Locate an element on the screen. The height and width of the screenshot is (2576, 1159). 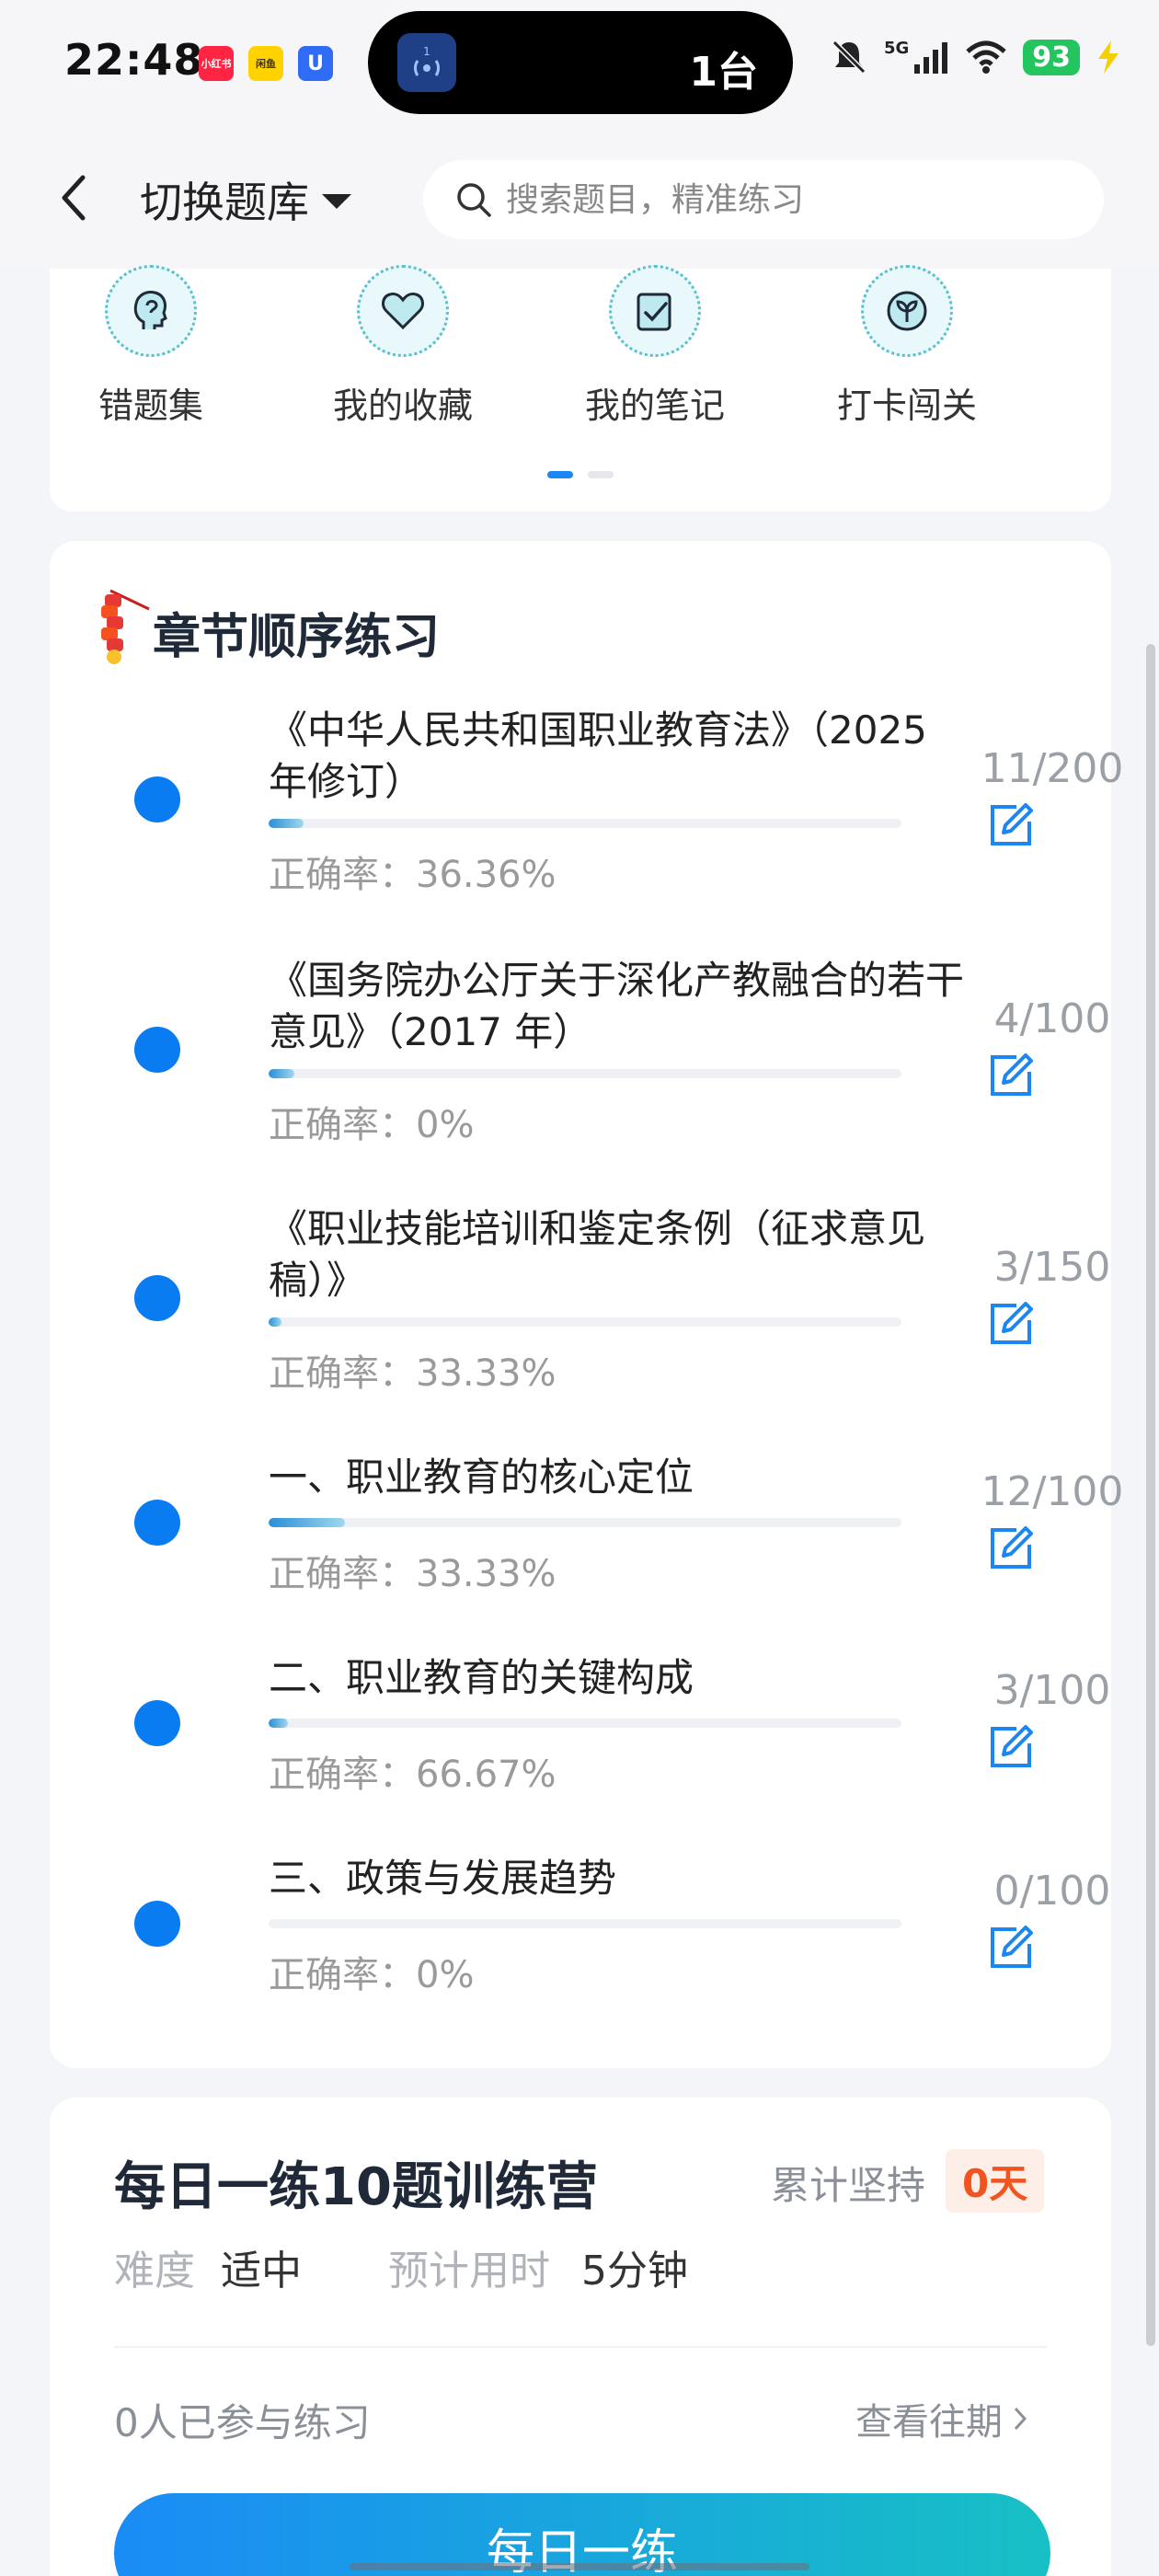
dynamic-island: 1 1台 is located at coordinates (580, 62).